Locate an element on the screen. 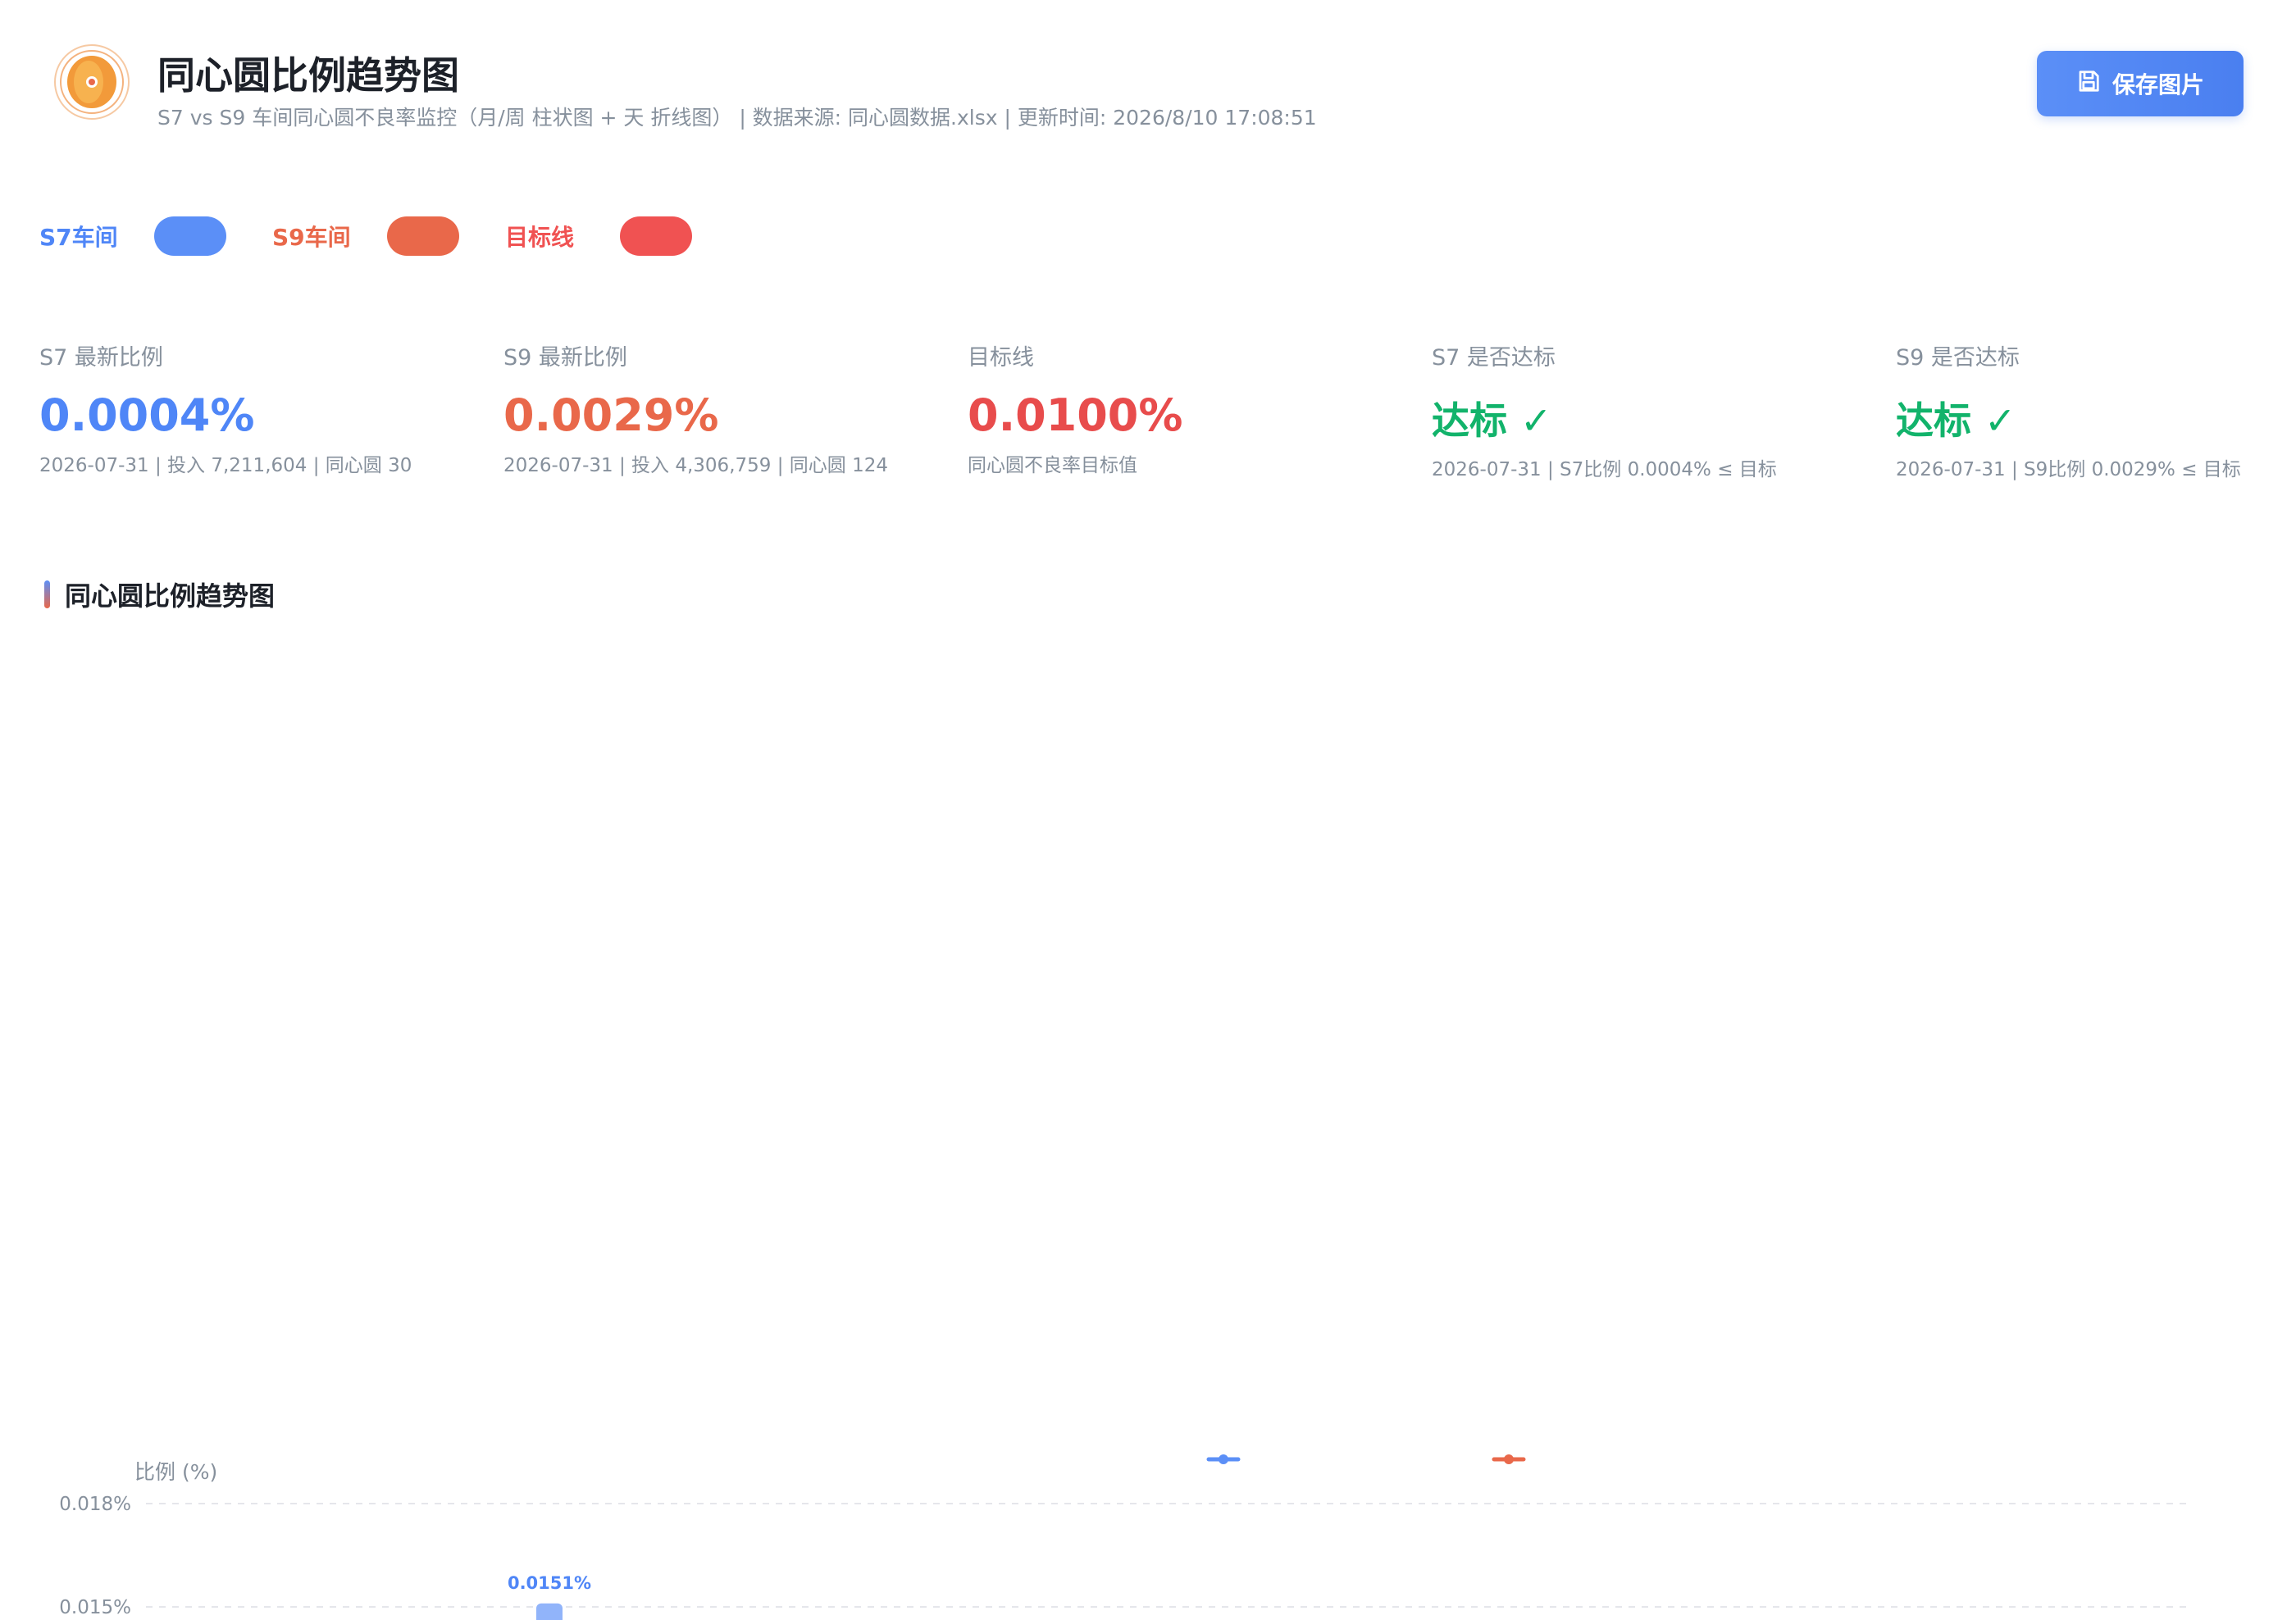 Image resolution: width=2296 pixels, height=1620 pixels. chart-section-header: 同心圆比例趋势图 is located at coordinates (159, 594).